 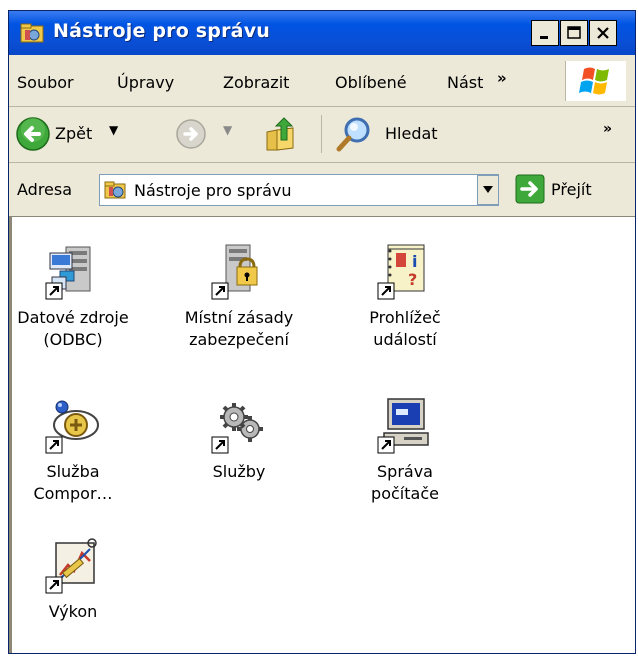 What do you see at coordinates (71, 566) in the screenshot?
I see `performance-icon` at bounding box center [71, 566].